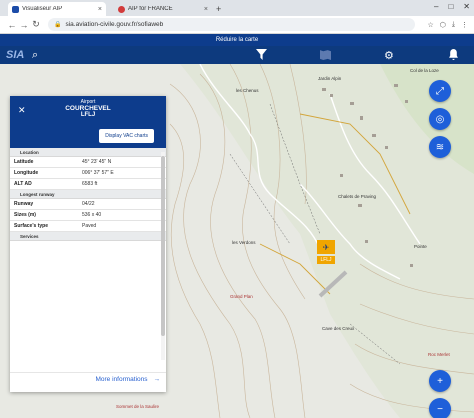  I want to click on sia-favicon-icon, so click(15, 9).